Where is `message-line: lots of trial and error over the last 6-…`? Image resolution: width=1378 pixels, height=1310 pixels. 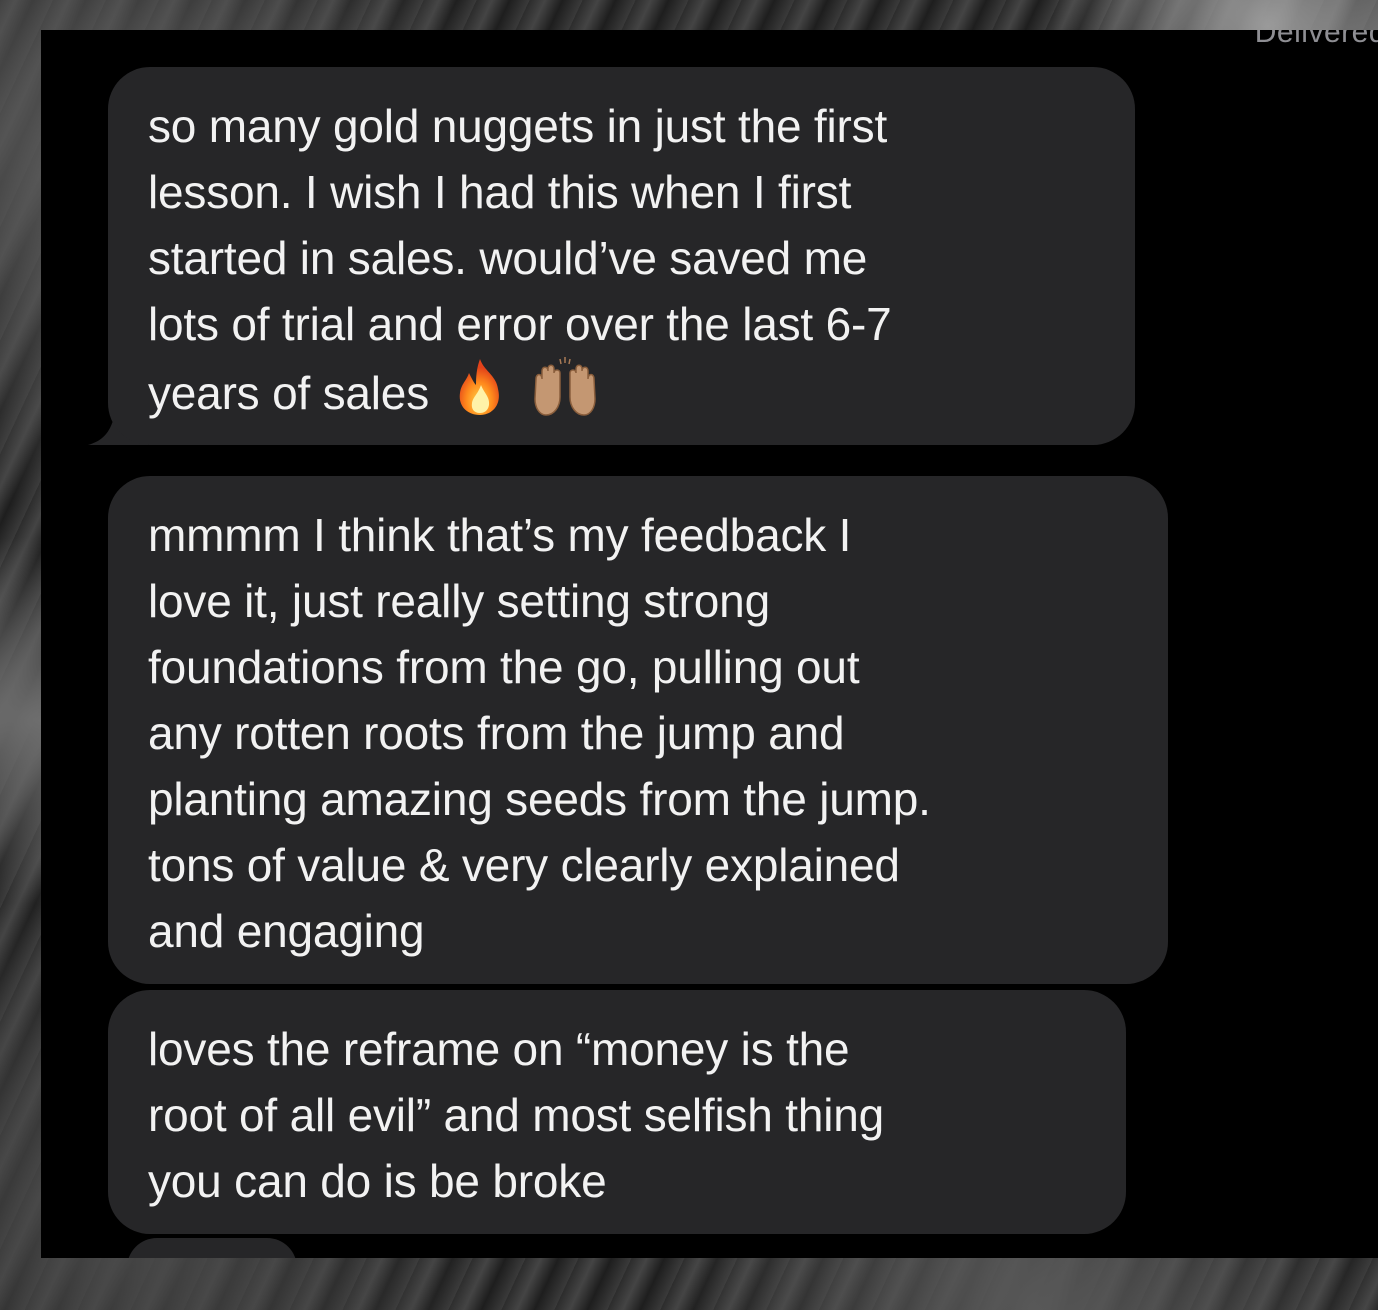
message-line: lots of trial and error over the last 6-… is located at coordinates (520, 324).